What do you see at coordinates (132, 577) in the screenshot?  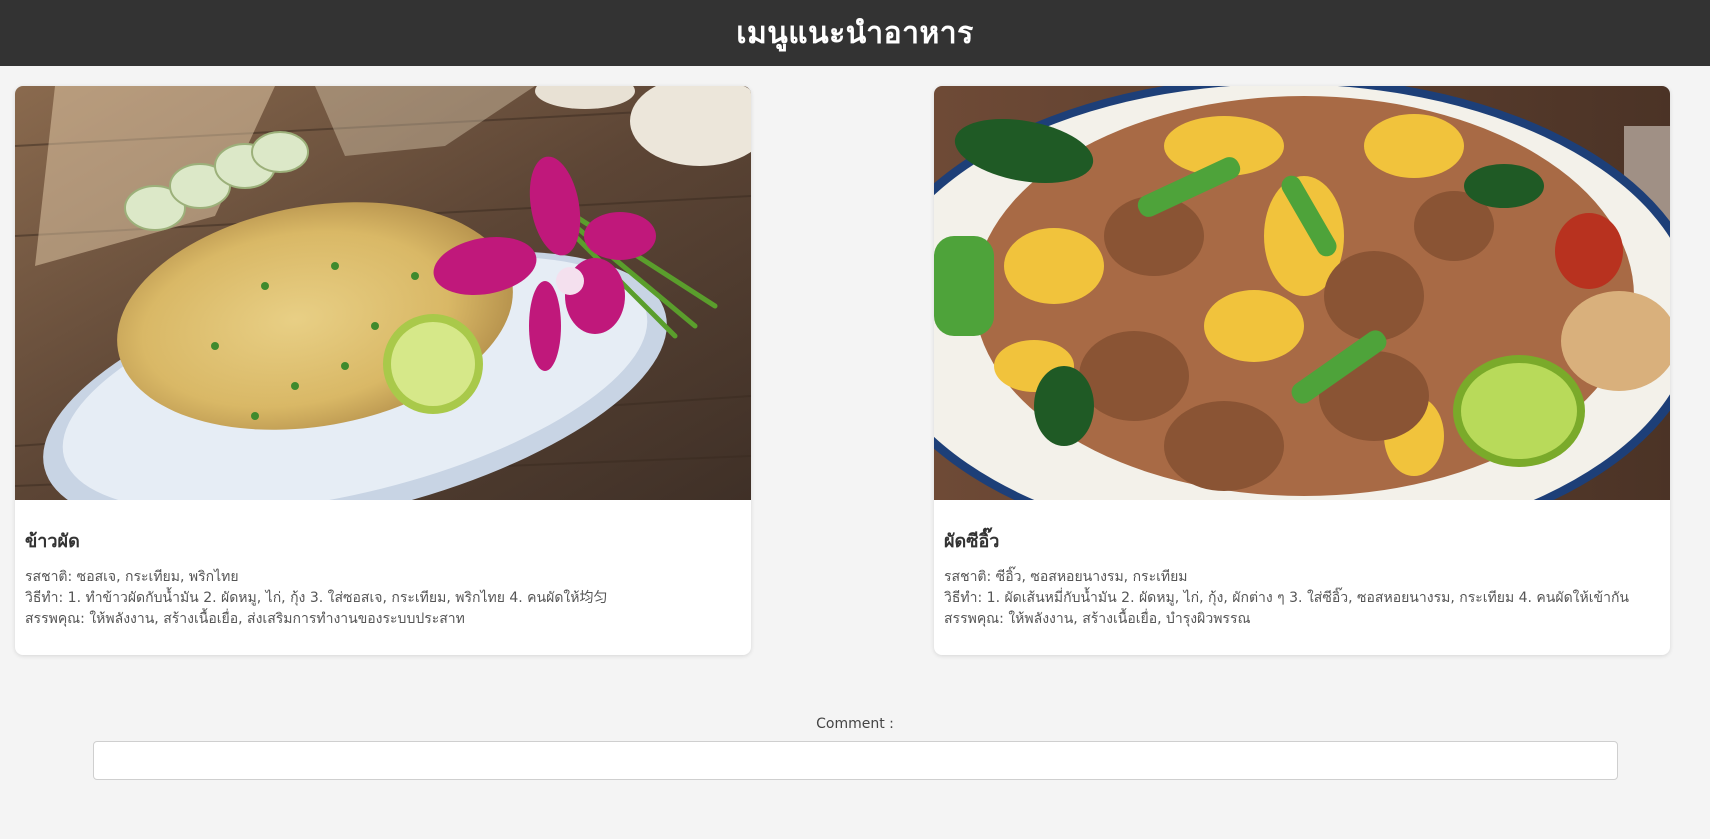 I see `menu-flavor: รสชาติ: ซอสเจ, กระเทียม, พริกไทย` at bounding box center [132, 577].